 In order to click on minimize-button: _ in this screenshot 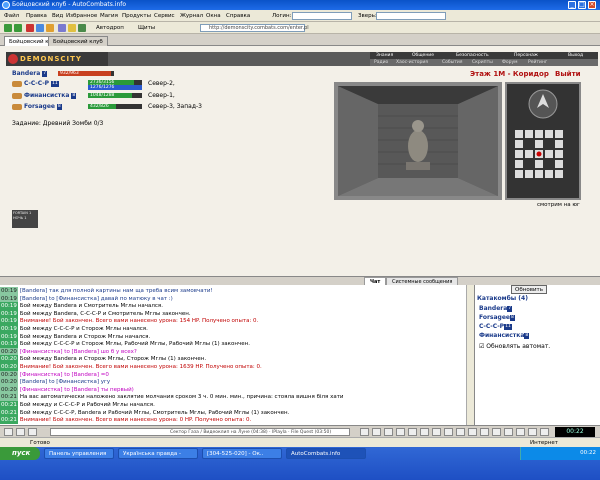, I will do `click(572, 5)`.